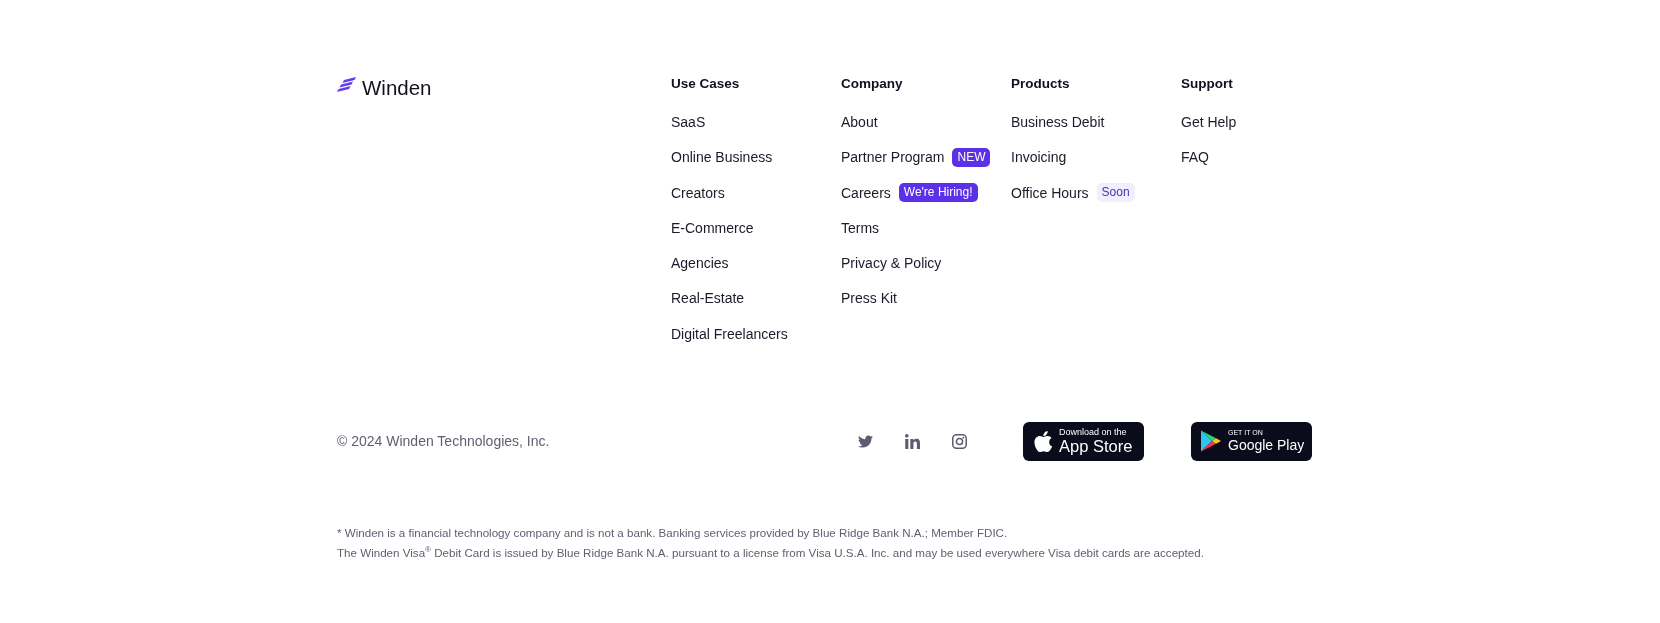 Image resolution: width=1660 pixels, height=623 pixels. I want to click on footer-link: Privacy & Policy, so click(891, 263).